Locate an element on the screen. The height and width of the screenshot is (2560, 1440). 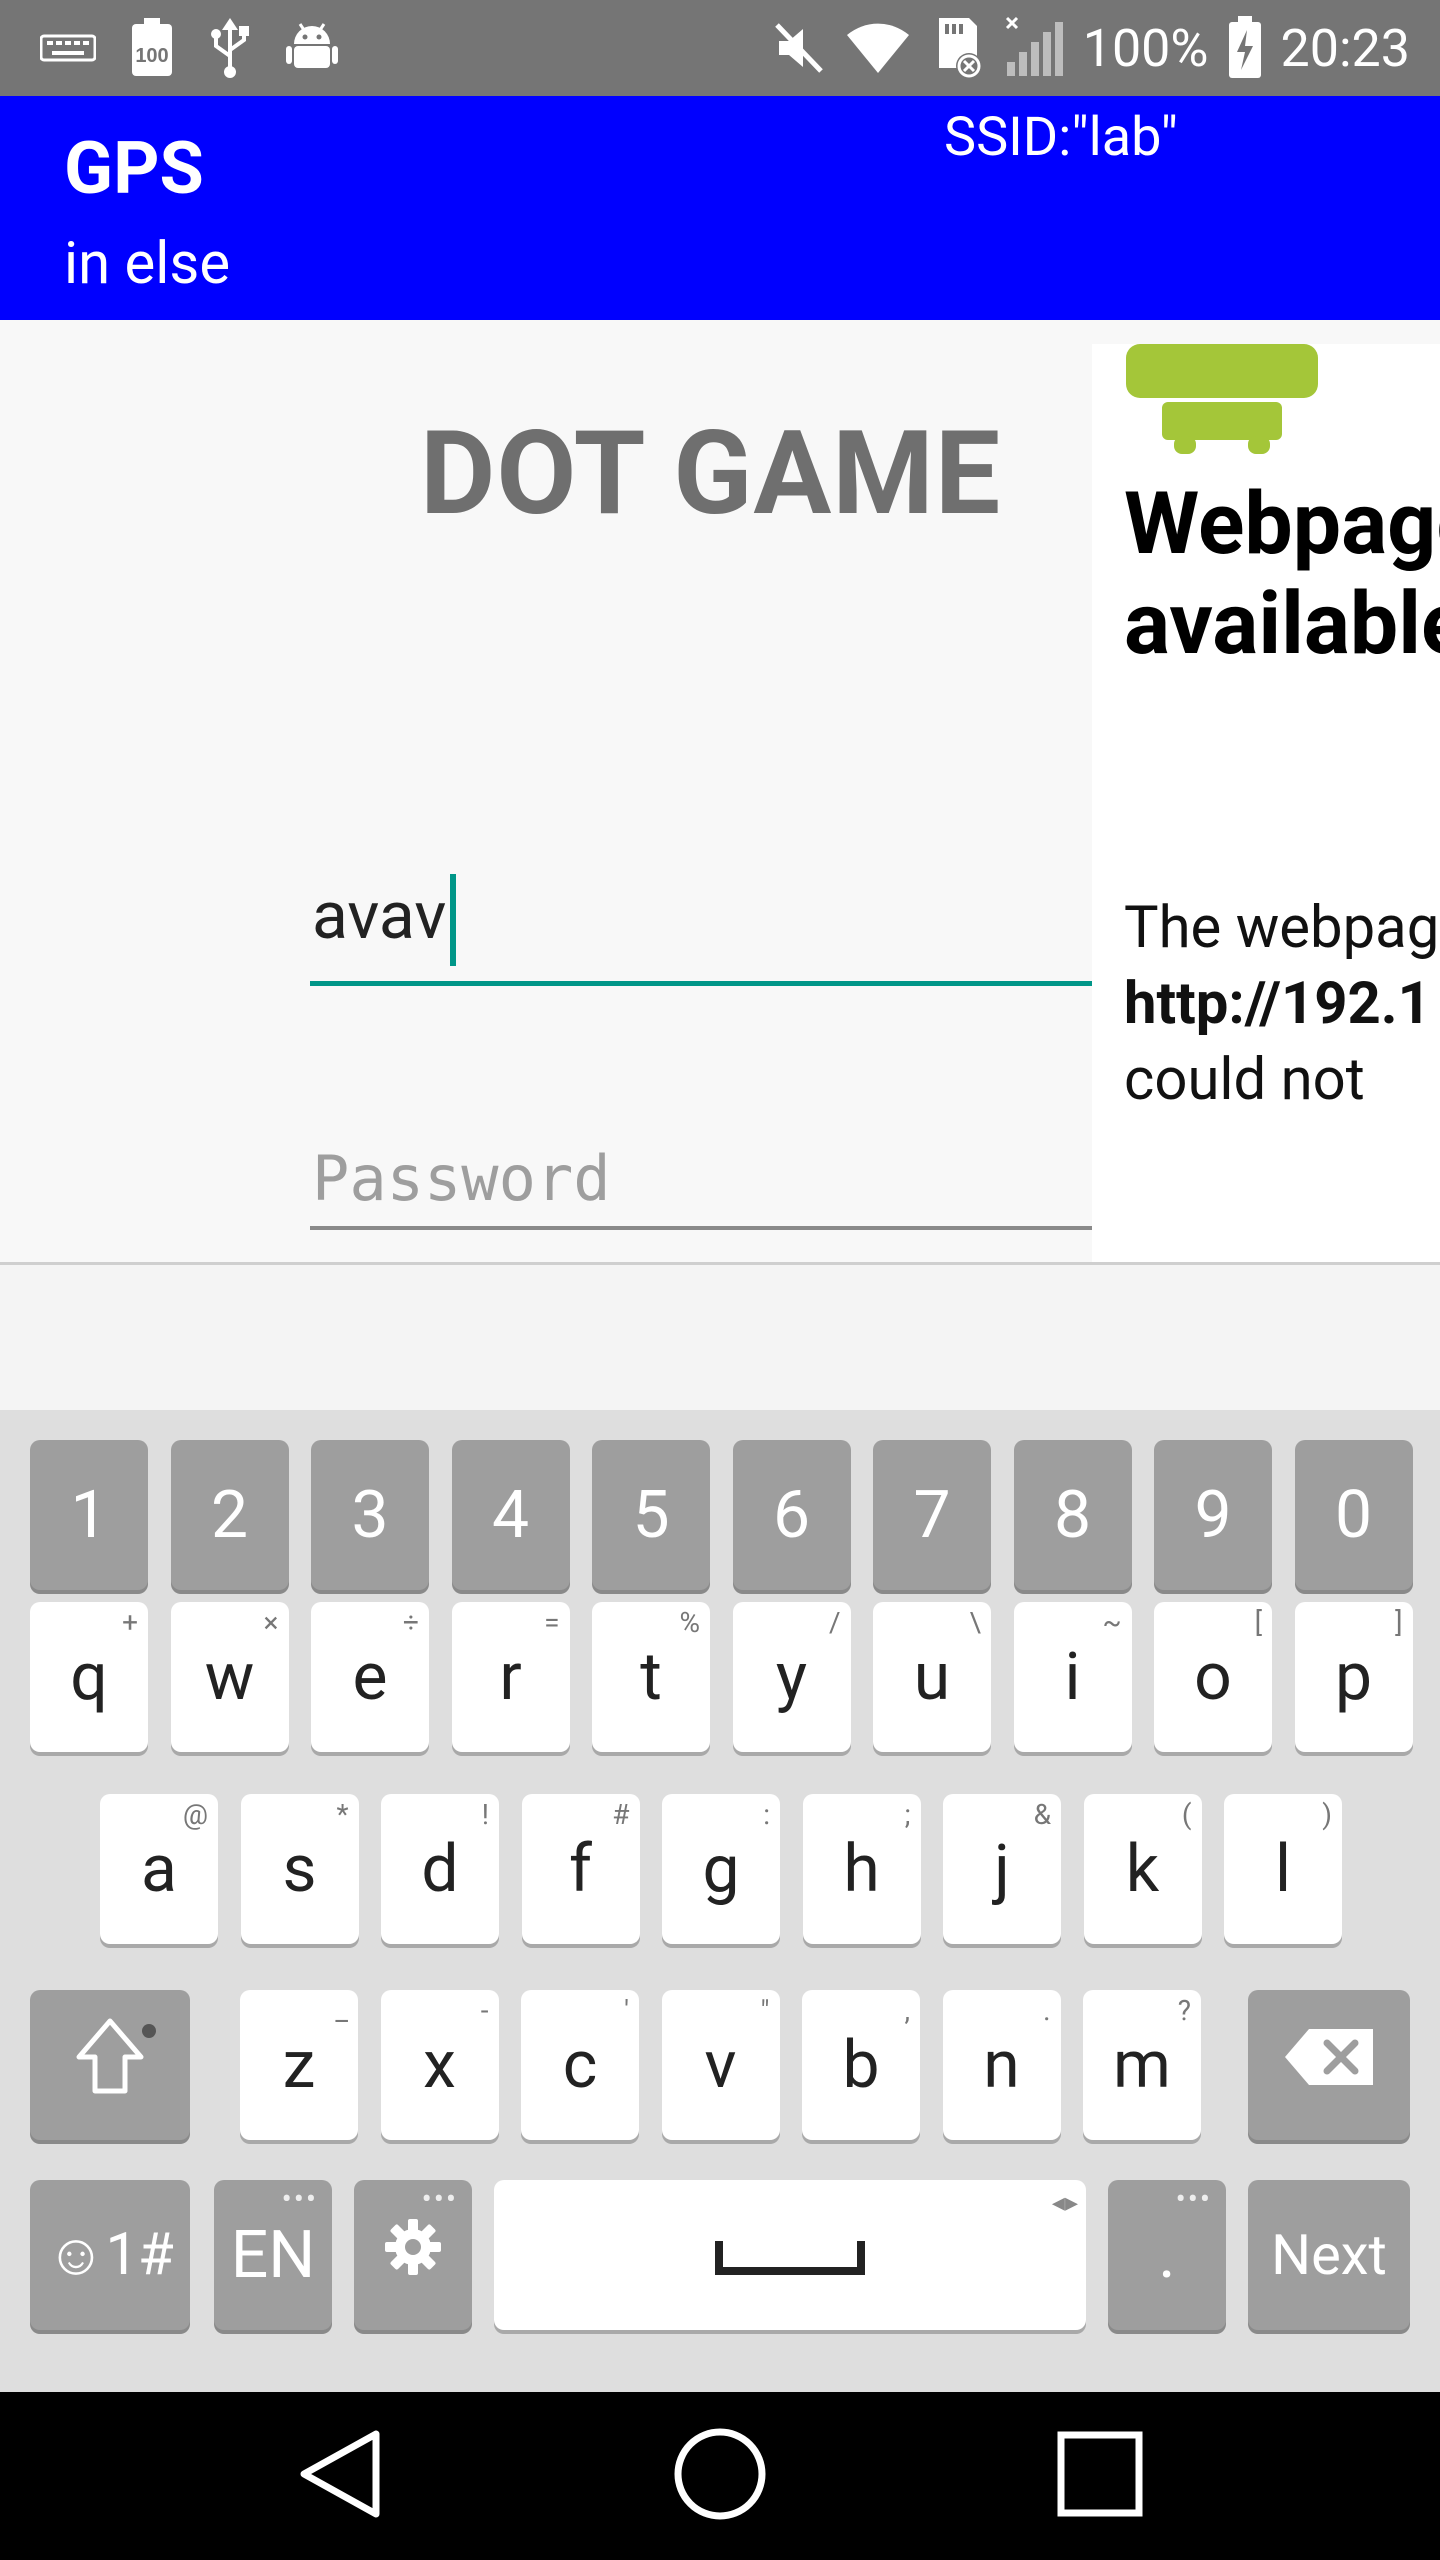
key-label: u is located at coordinates (932, 1677).